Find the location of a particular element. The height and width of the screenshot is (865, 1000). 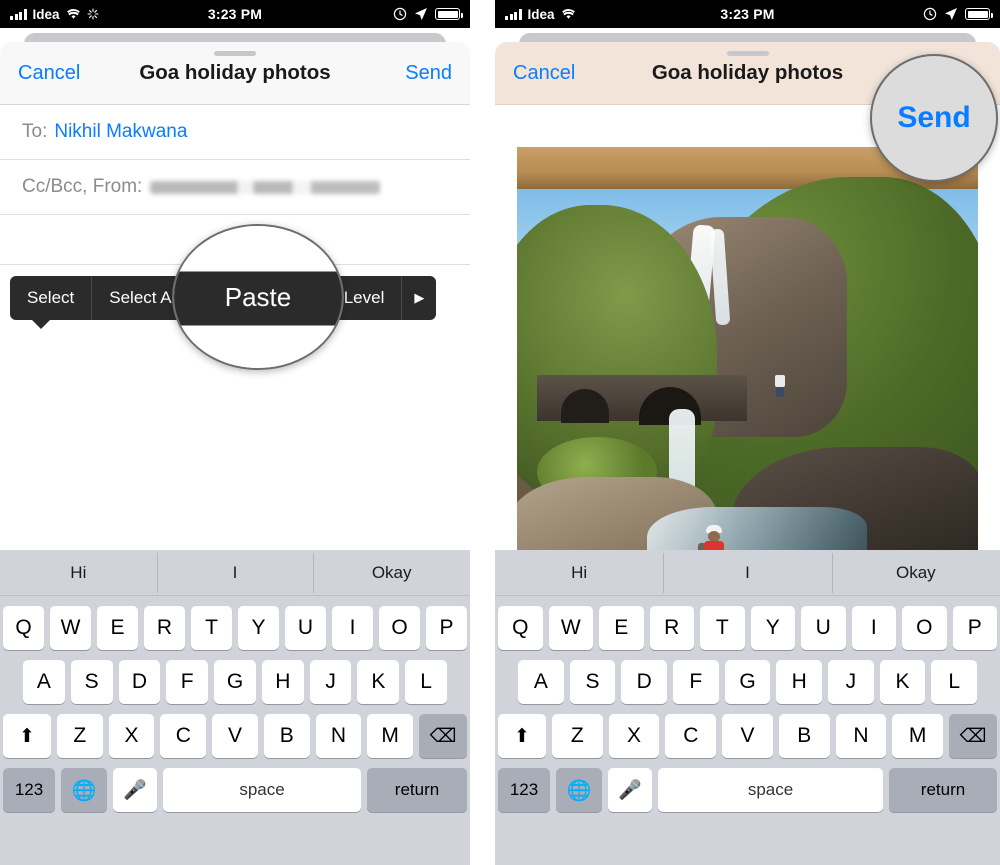

to-field: To: Nikhil Makwana is located at coordinates (235, 132).